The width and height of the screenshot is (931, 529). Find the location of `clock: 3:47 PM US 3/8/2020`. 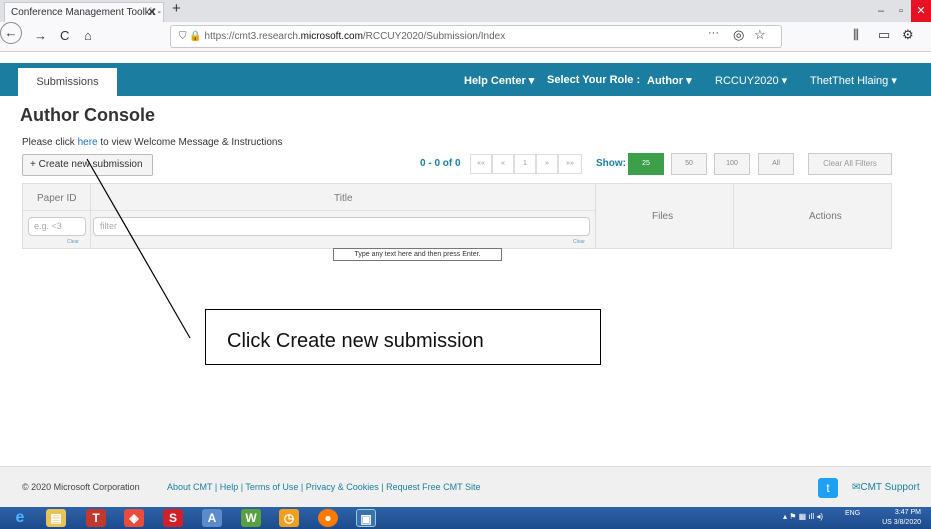

clock: 3:47 PM US 3/8/2020 is located at coordinates (901, 518).